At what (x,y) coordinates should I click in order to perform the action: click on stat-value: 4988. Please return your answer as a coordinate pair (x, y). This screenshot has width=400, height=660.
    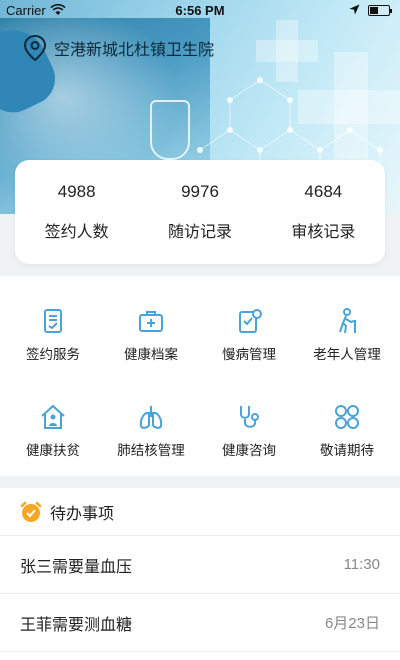
    Looking at the image, I should click on (76, 191).